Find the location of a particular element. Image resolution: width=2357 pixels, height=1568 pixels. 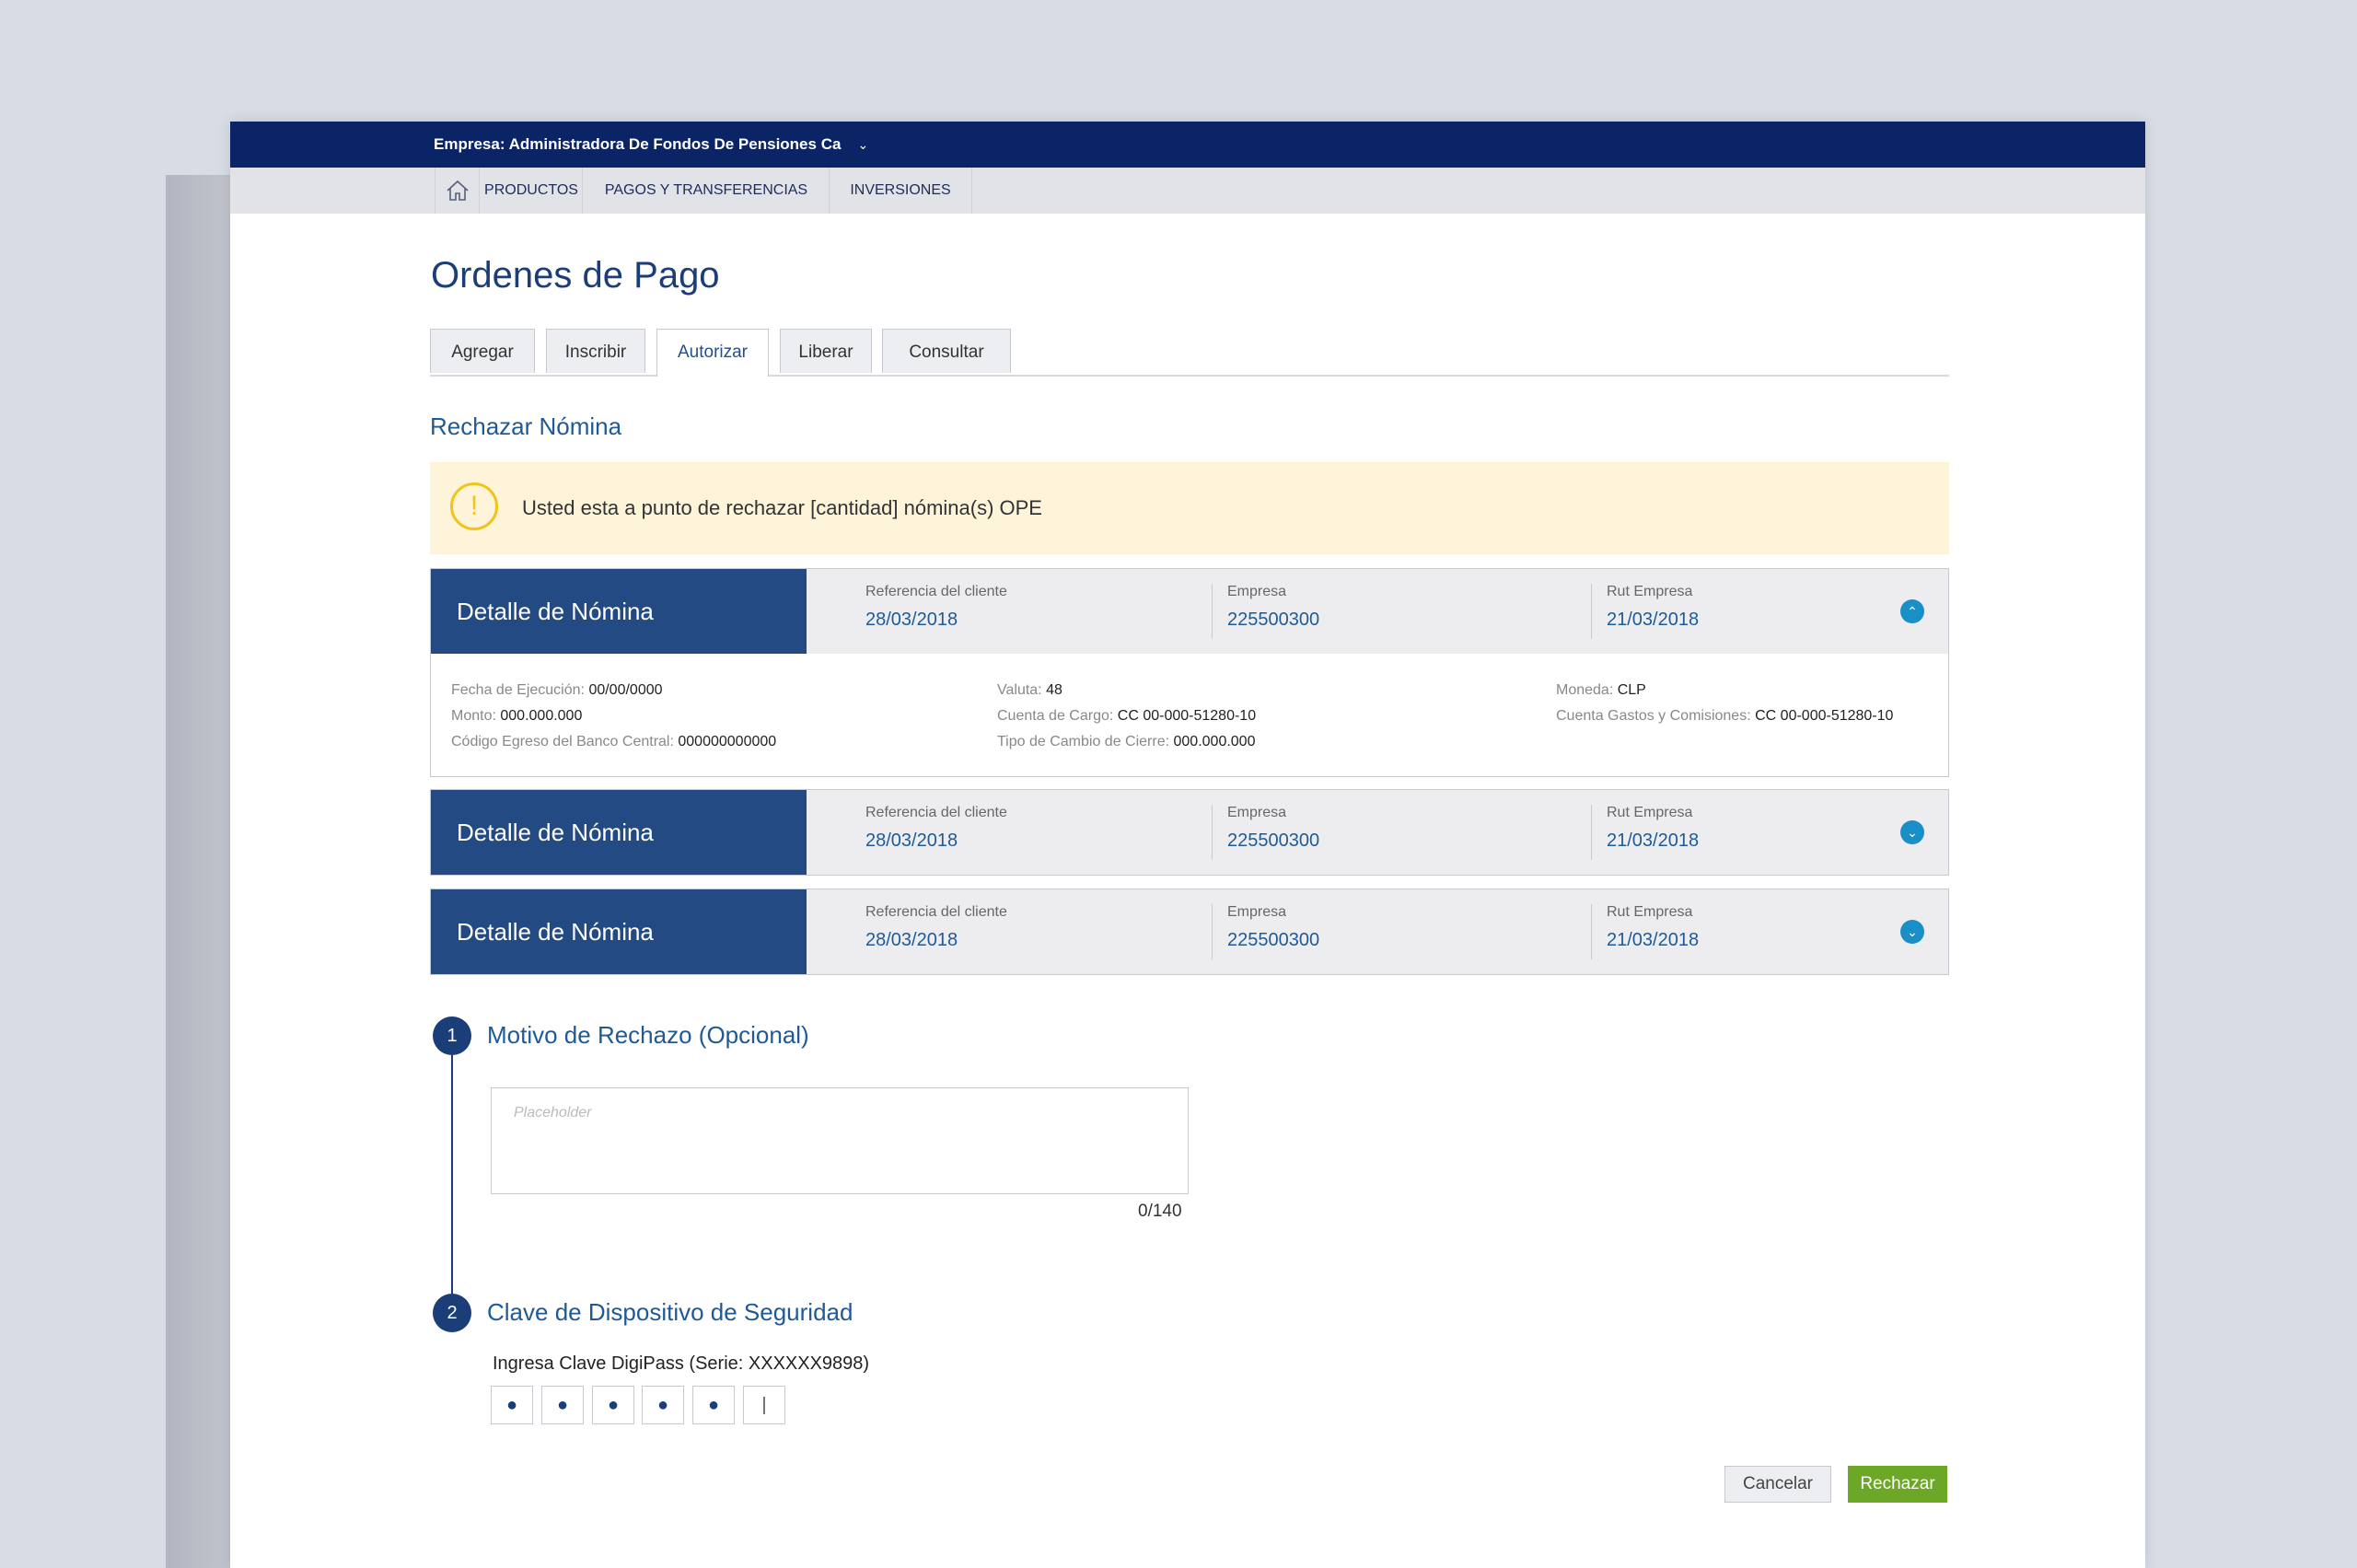

tab-liberar: Liberar is located at coordinates (826, 351).